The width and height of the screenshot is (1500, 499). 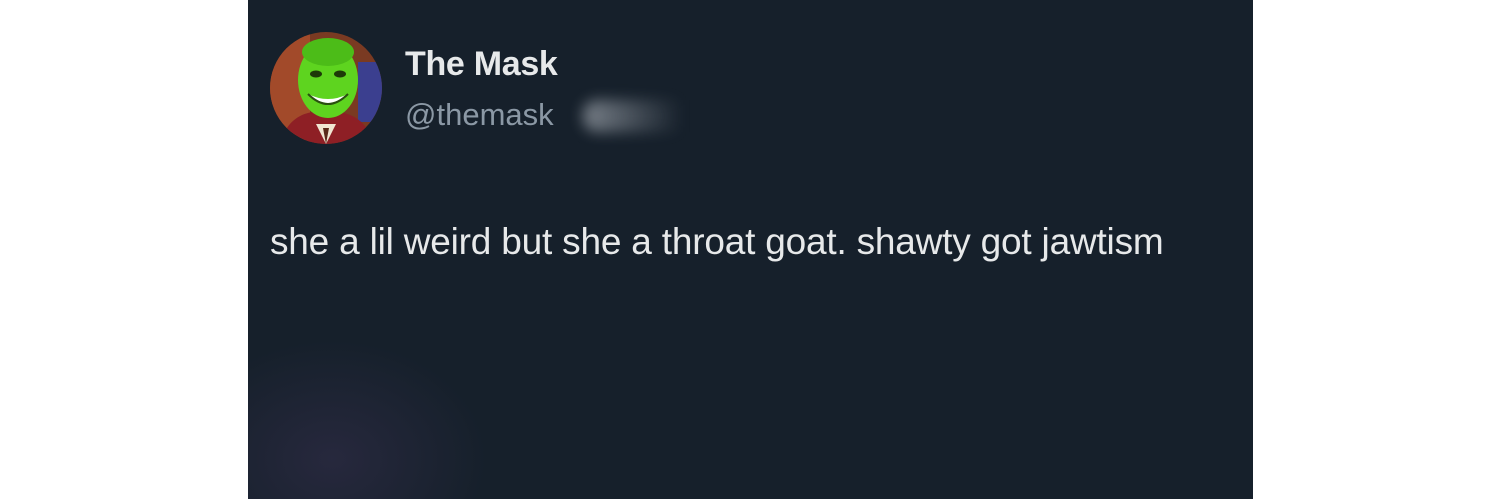 I want to click on avatar, so click(x=326, y=88).